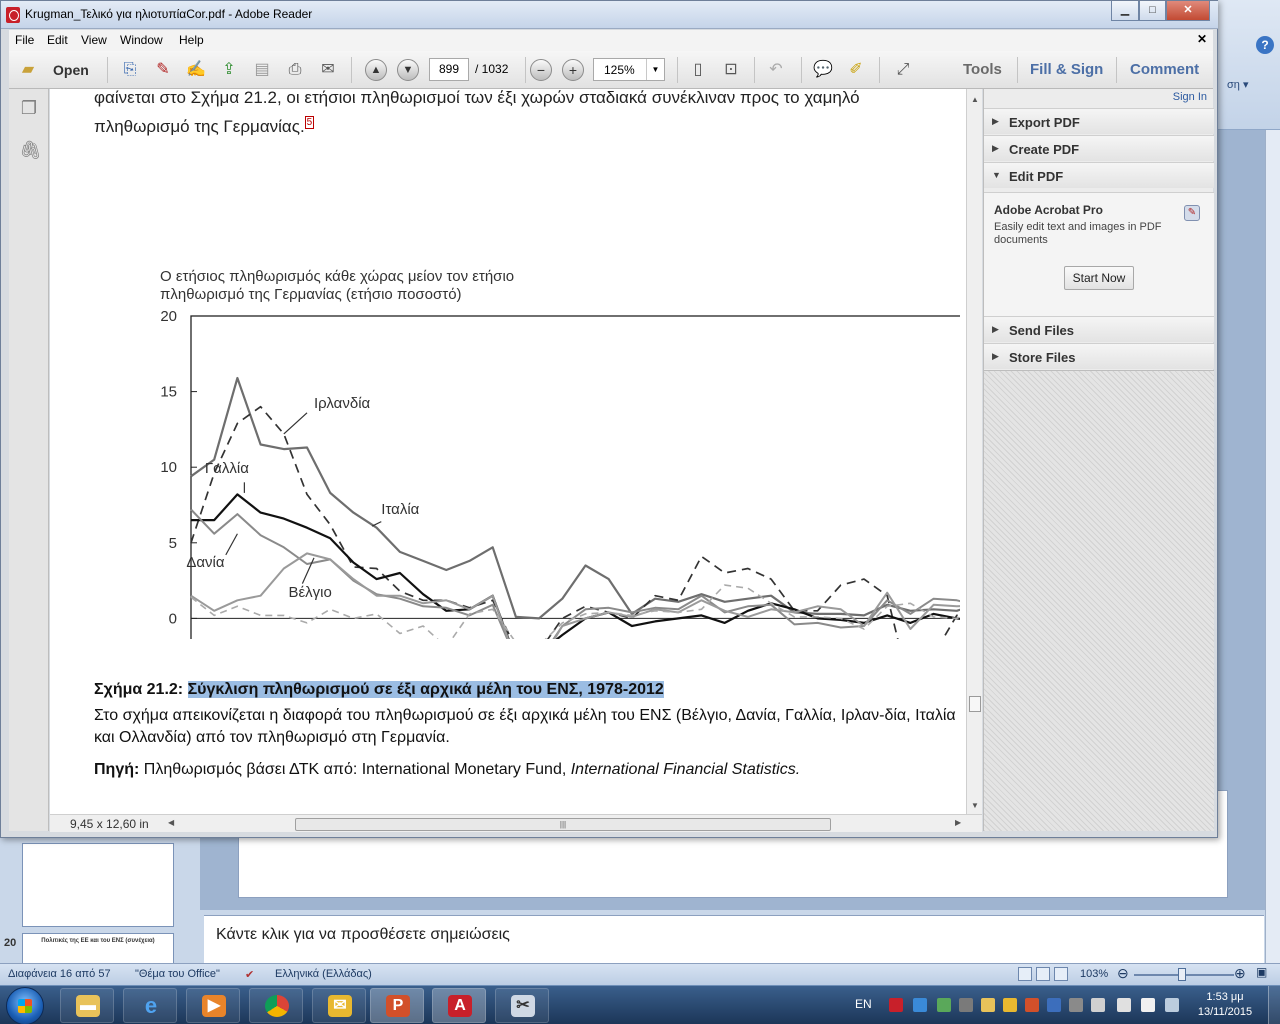 The image size is (1280, 1024). Describe the element at coordinates (10, 943) in the screenshot. I see `slide-number: 20` at that location.